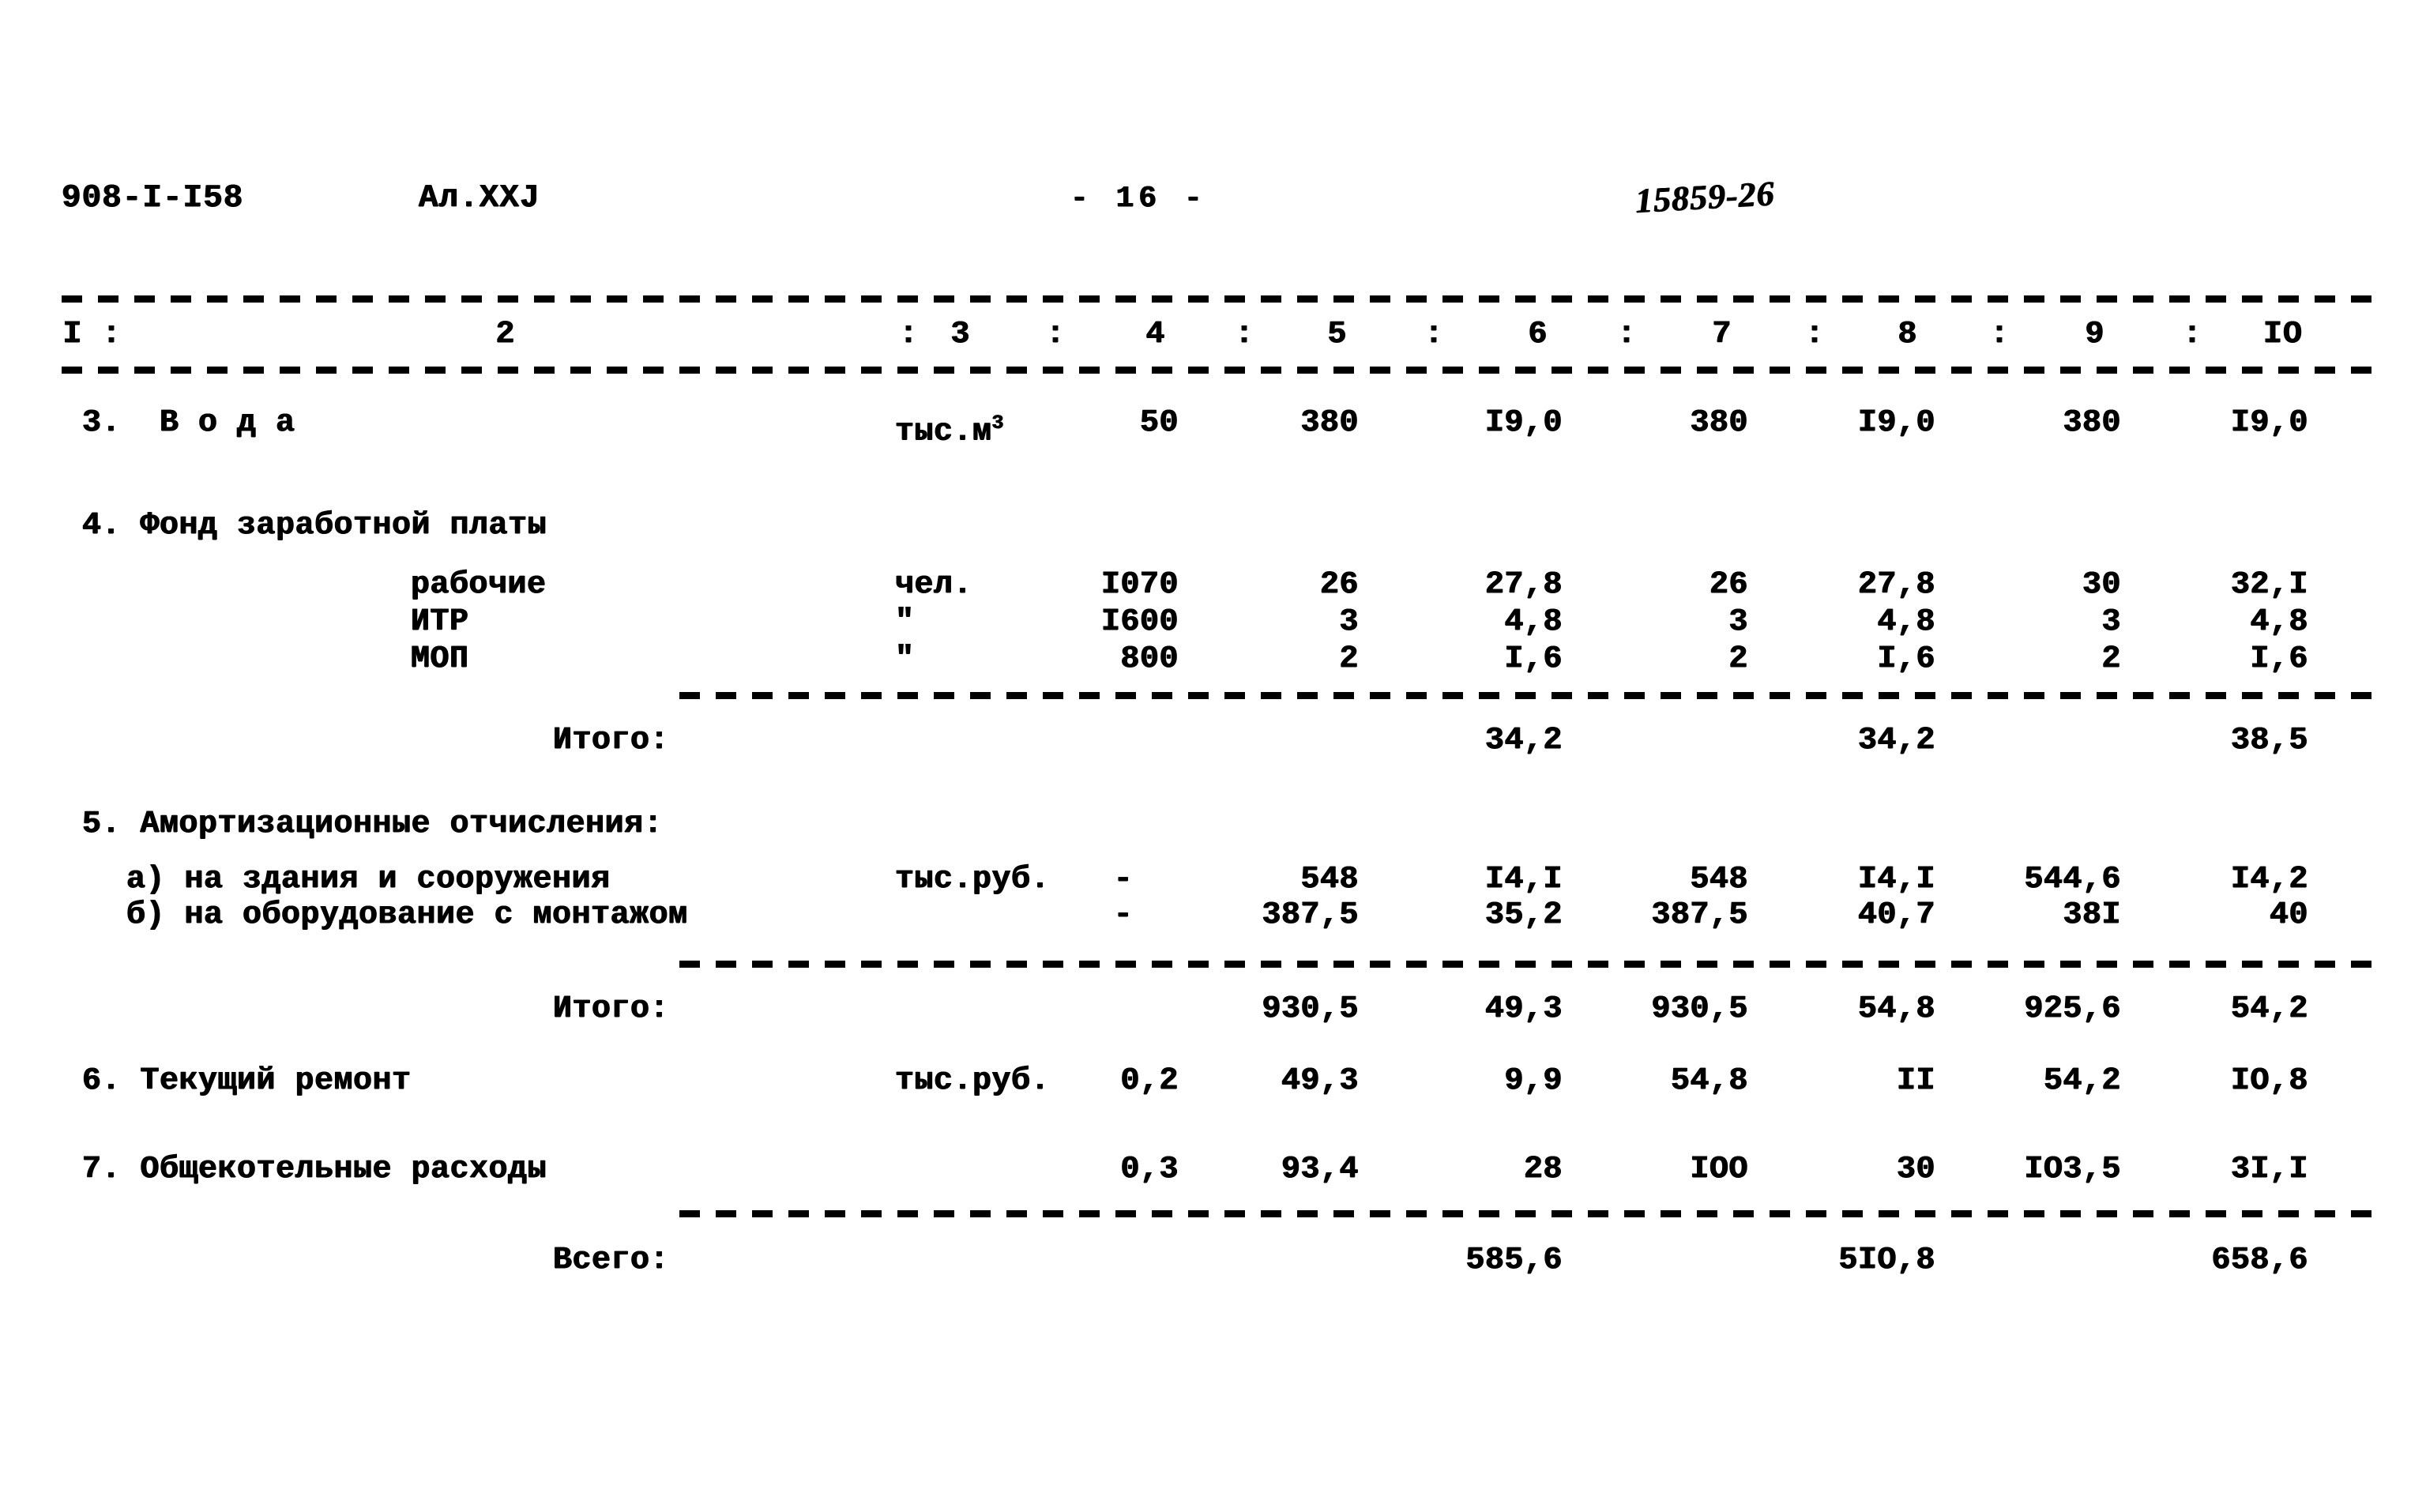 The width and height of the screenshot is (2426, 1512). What do you see at coordinates (1527, 695) in the screenshot?
I see `rule-above-payroll-subtotal` at bounding box center [1527, 695].